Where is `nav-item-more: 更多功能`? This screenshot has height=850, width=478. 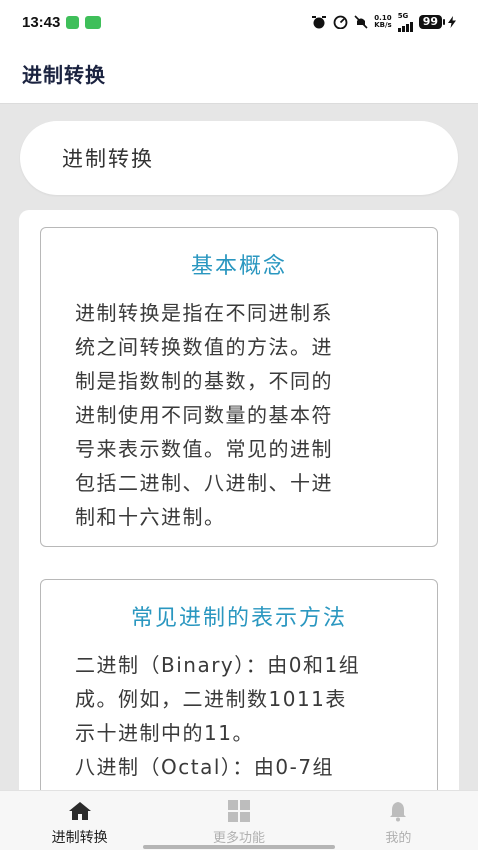 nav-item-more: 更多功能 is located at coordinates (238, 820).